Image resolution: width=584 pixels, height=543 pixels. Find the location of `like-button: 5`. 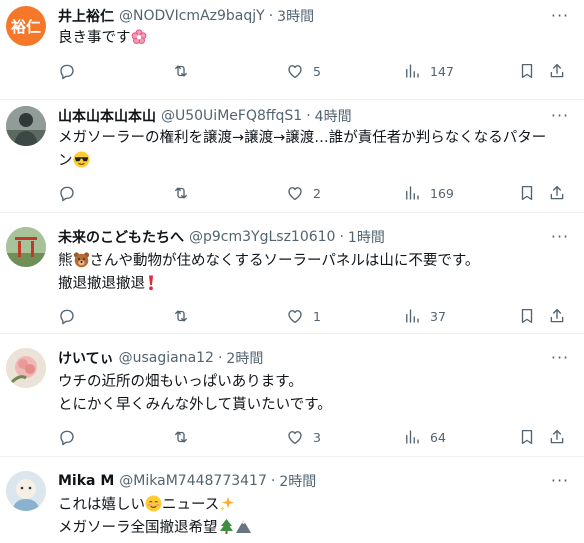

like-button: 5 is located at coordinates (303, 71).